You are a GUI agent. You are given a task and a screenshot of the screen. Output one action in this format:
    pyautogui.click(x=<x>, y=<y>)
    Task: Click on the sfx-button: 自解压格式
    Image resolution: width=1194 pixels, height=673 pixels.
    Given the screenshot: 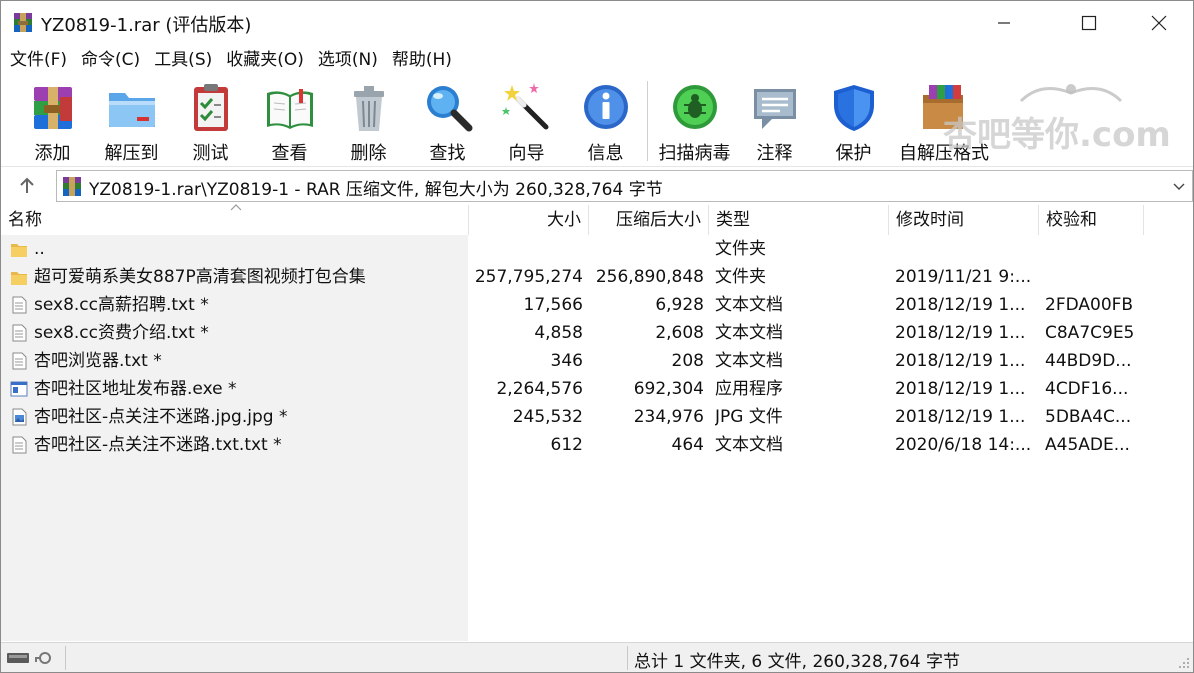 What is the action you would take?
    pyautogui.click(x=944, y=121)
    